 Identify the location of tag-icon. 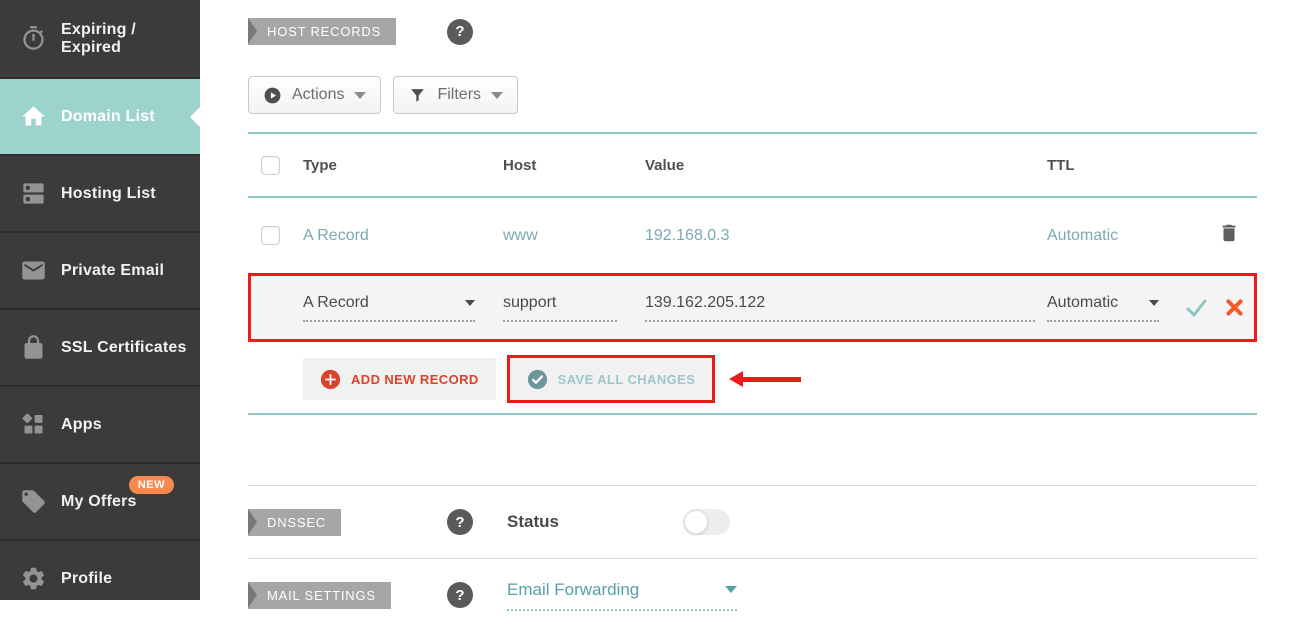
(33, 501).